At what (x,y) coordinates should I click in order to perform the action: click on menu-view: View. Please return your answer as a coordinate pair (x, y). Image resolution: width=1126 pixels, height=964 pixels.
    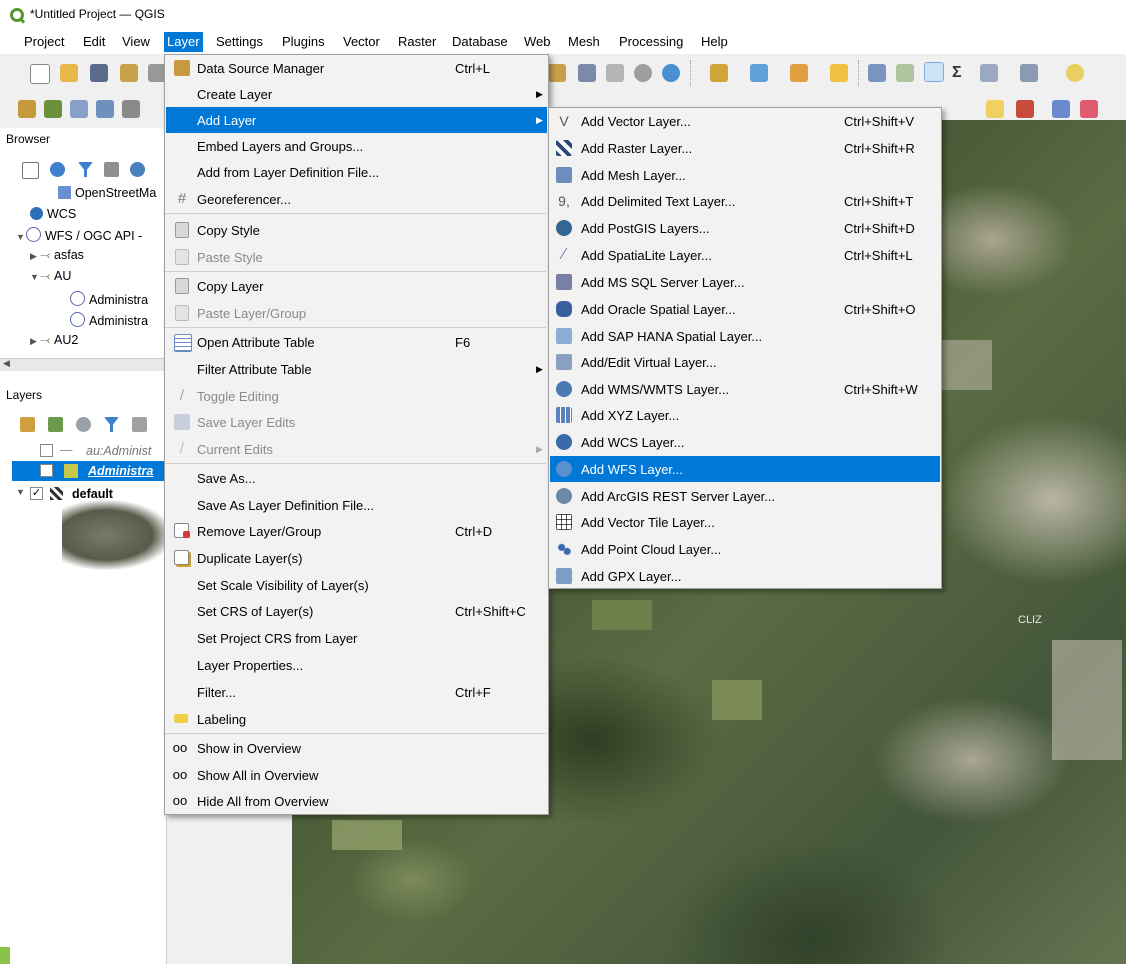
    Looking at the image, I should click on (136, 41).